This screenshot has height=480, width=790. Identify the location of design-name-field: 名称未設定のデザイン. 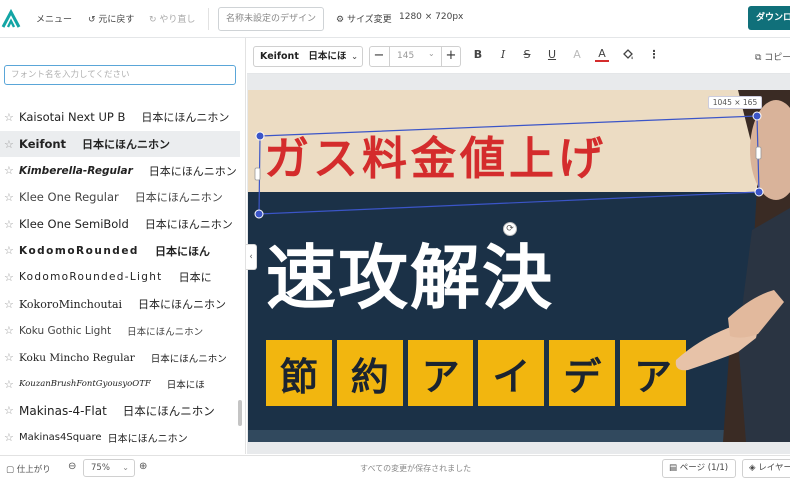
(271, 19).